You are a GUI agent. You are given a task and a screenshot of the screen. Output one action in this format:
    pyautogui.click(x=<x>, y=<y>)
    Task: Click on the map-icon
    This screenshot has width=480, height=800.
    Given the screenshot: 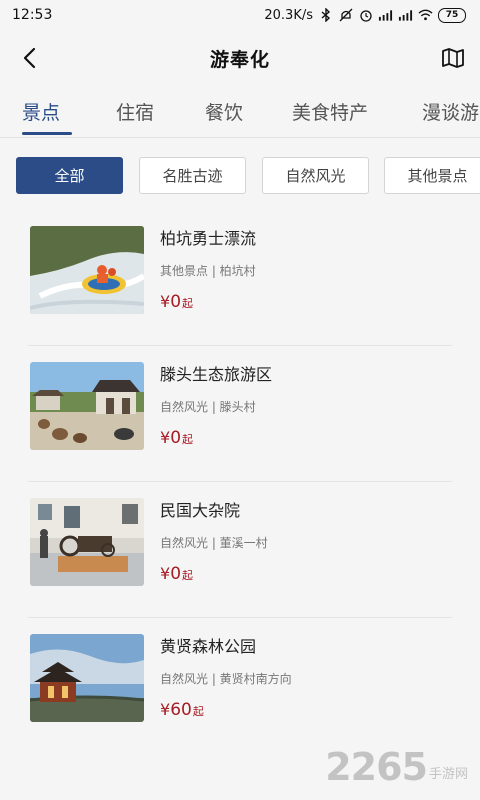 What is the action you would take?
    pyautogui.click(x=453, y=58)
    